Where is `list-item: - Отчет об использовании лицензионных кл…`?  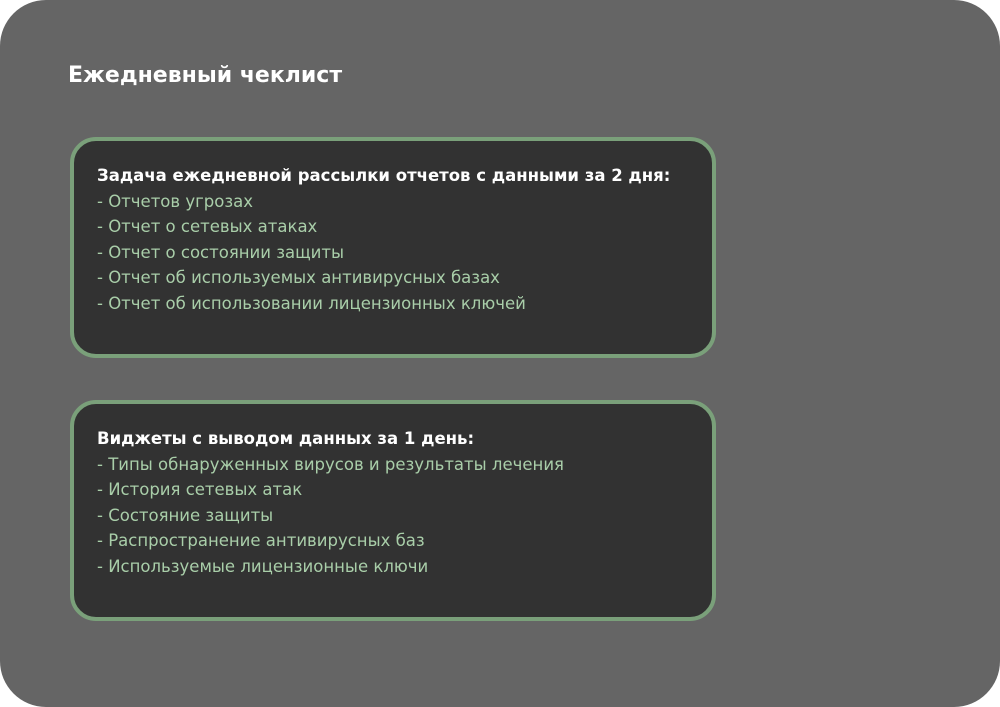 list-item: - Отчет об использовании лицензионных кл… is located at coordinates (311, 303).